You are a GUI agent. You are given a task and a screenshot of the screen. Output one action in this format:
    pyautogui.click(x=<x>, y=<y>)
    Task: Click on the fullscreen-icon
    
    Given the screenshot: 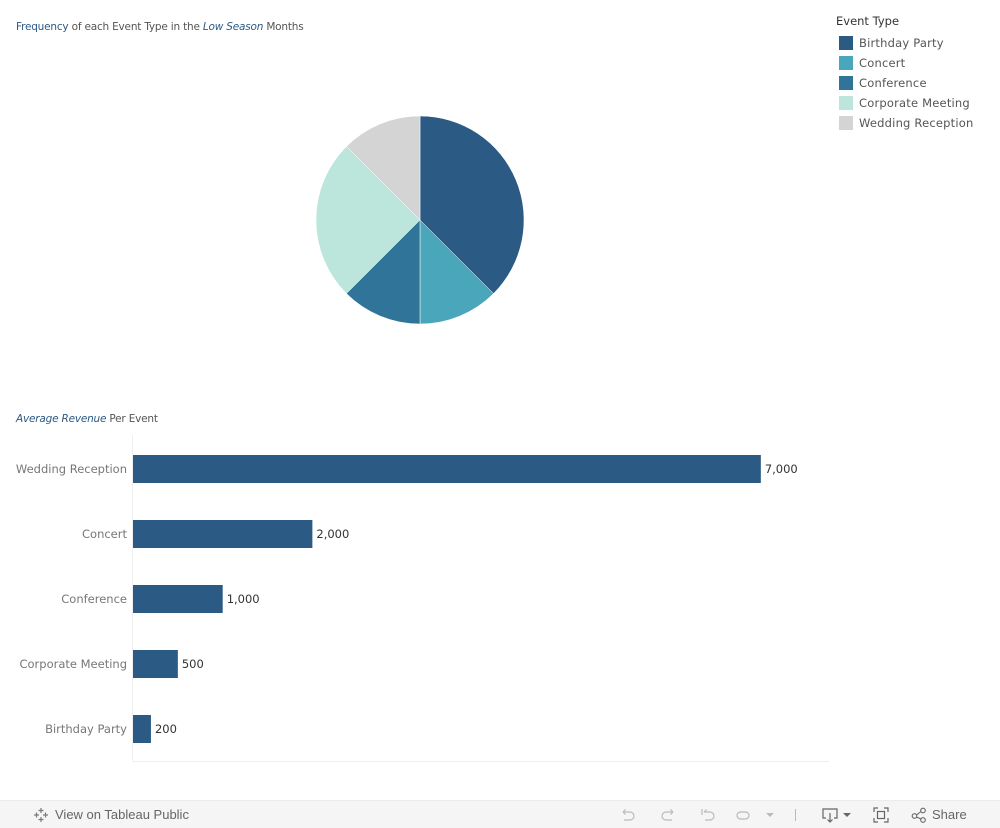 What is the action you would take?
    pyautogui.click(x=881, y=814)
    